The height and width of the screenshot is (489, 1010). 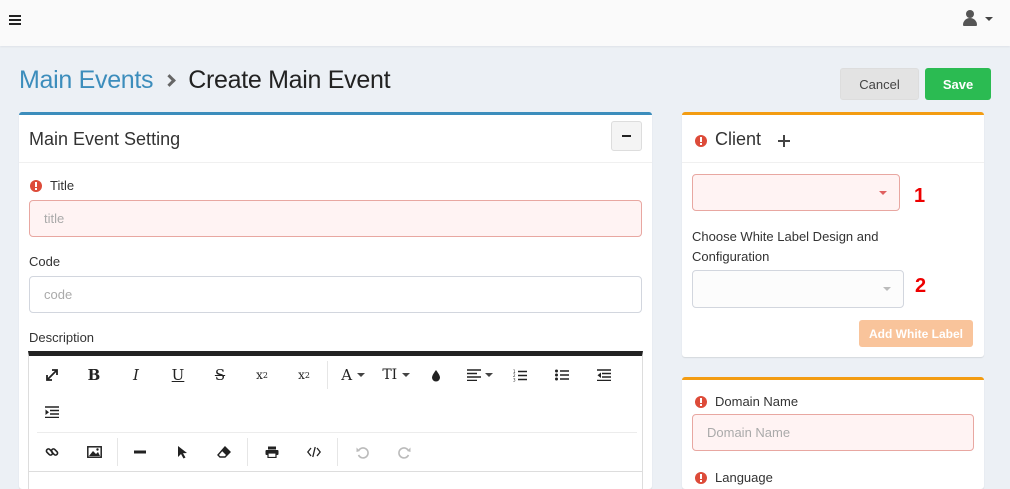 I want to click on collapse-button, so click(x=626, y=136).